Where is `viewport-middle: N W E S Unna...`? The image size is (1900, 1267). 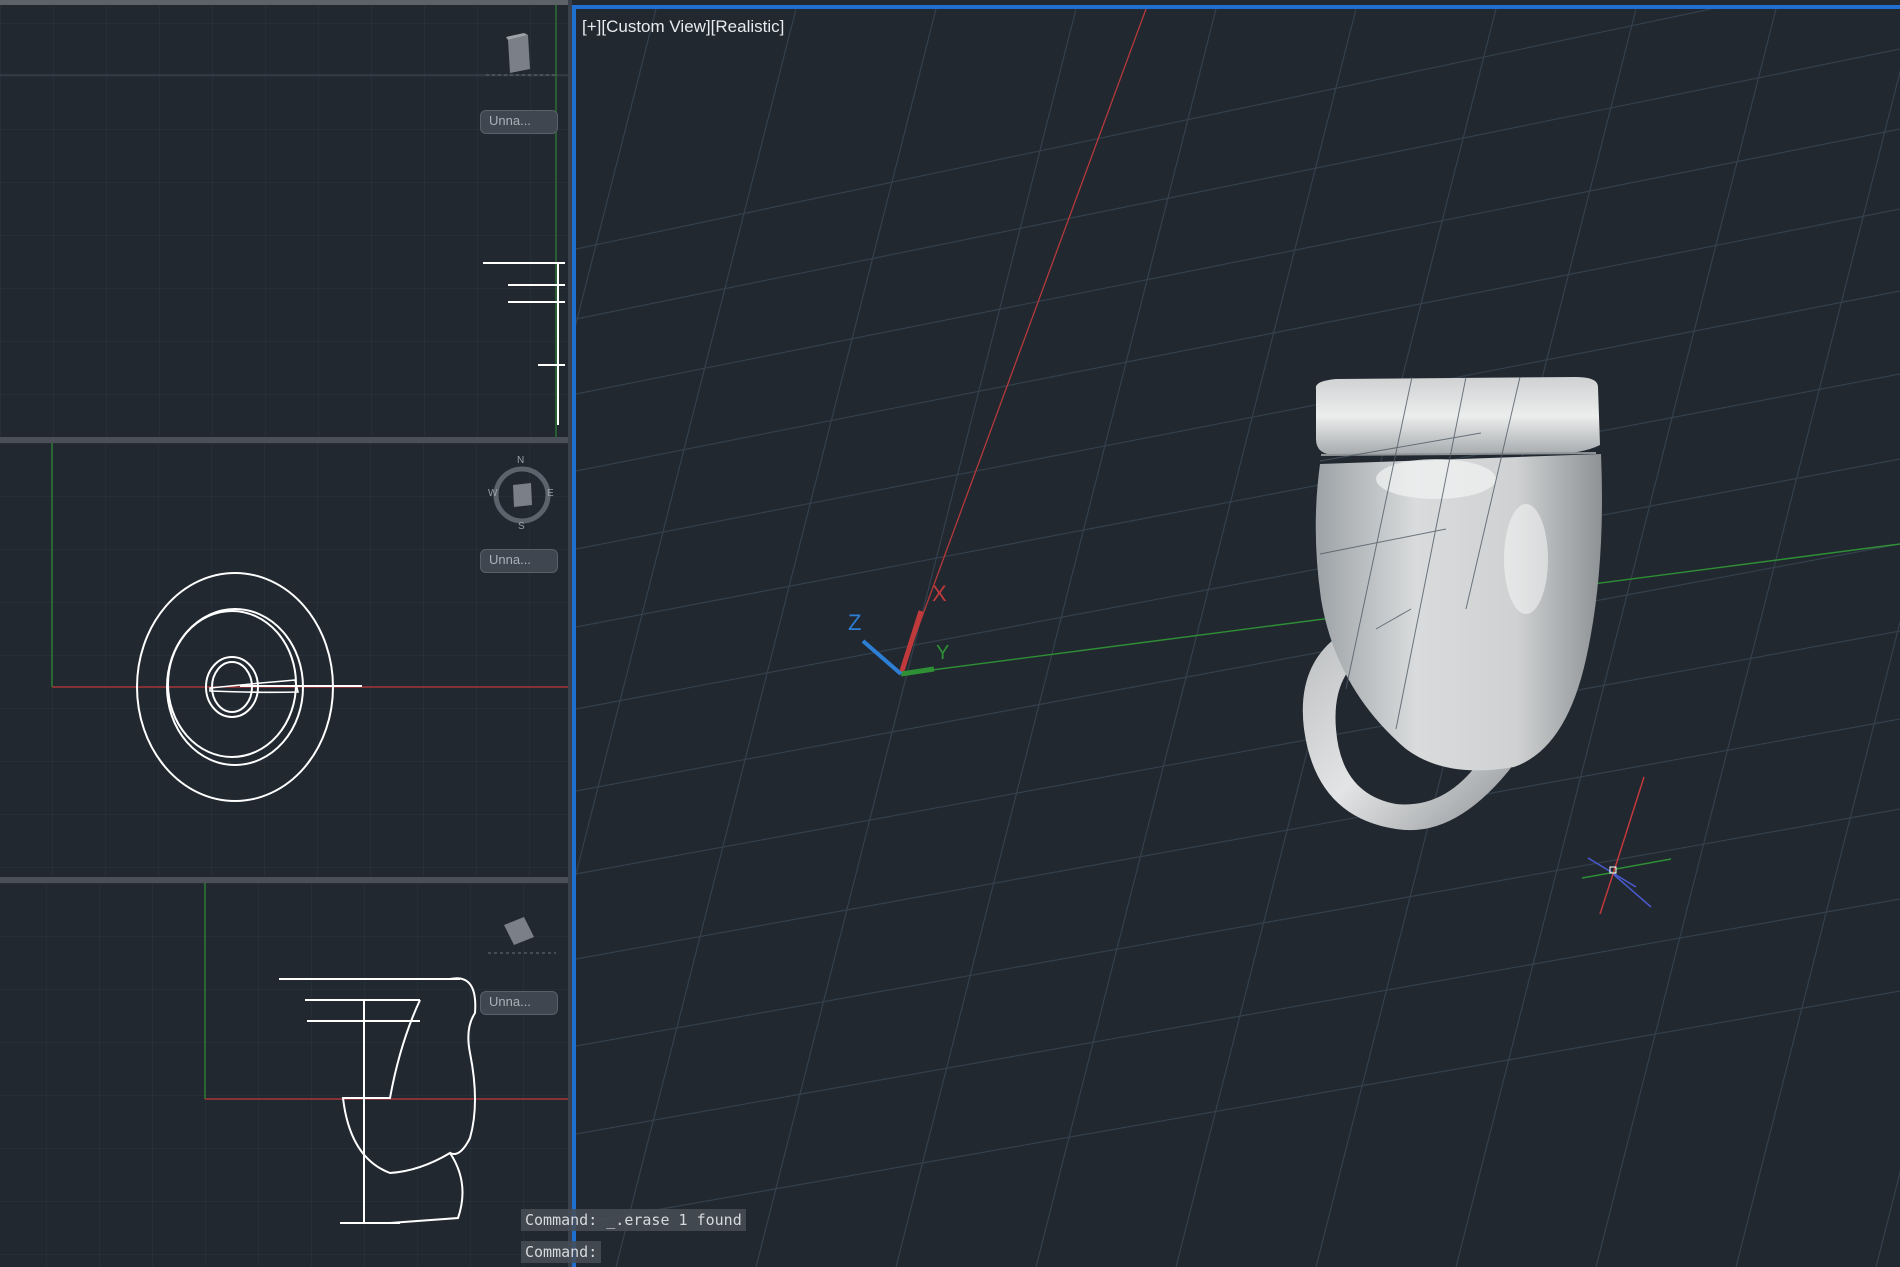 viewport-middle: N W E S Unna... is located at coordinates (284, 657).